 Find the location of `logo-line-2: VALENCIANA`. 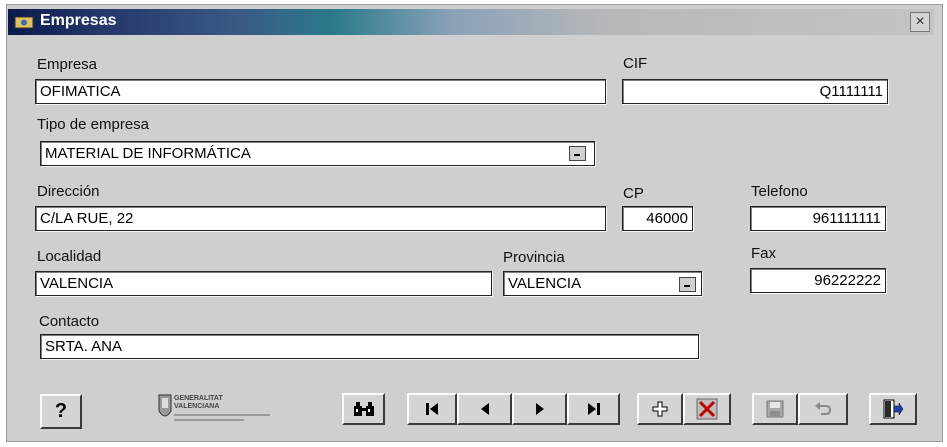

logo-line-2: VALENCIANA is located at coordinates (197, 406).